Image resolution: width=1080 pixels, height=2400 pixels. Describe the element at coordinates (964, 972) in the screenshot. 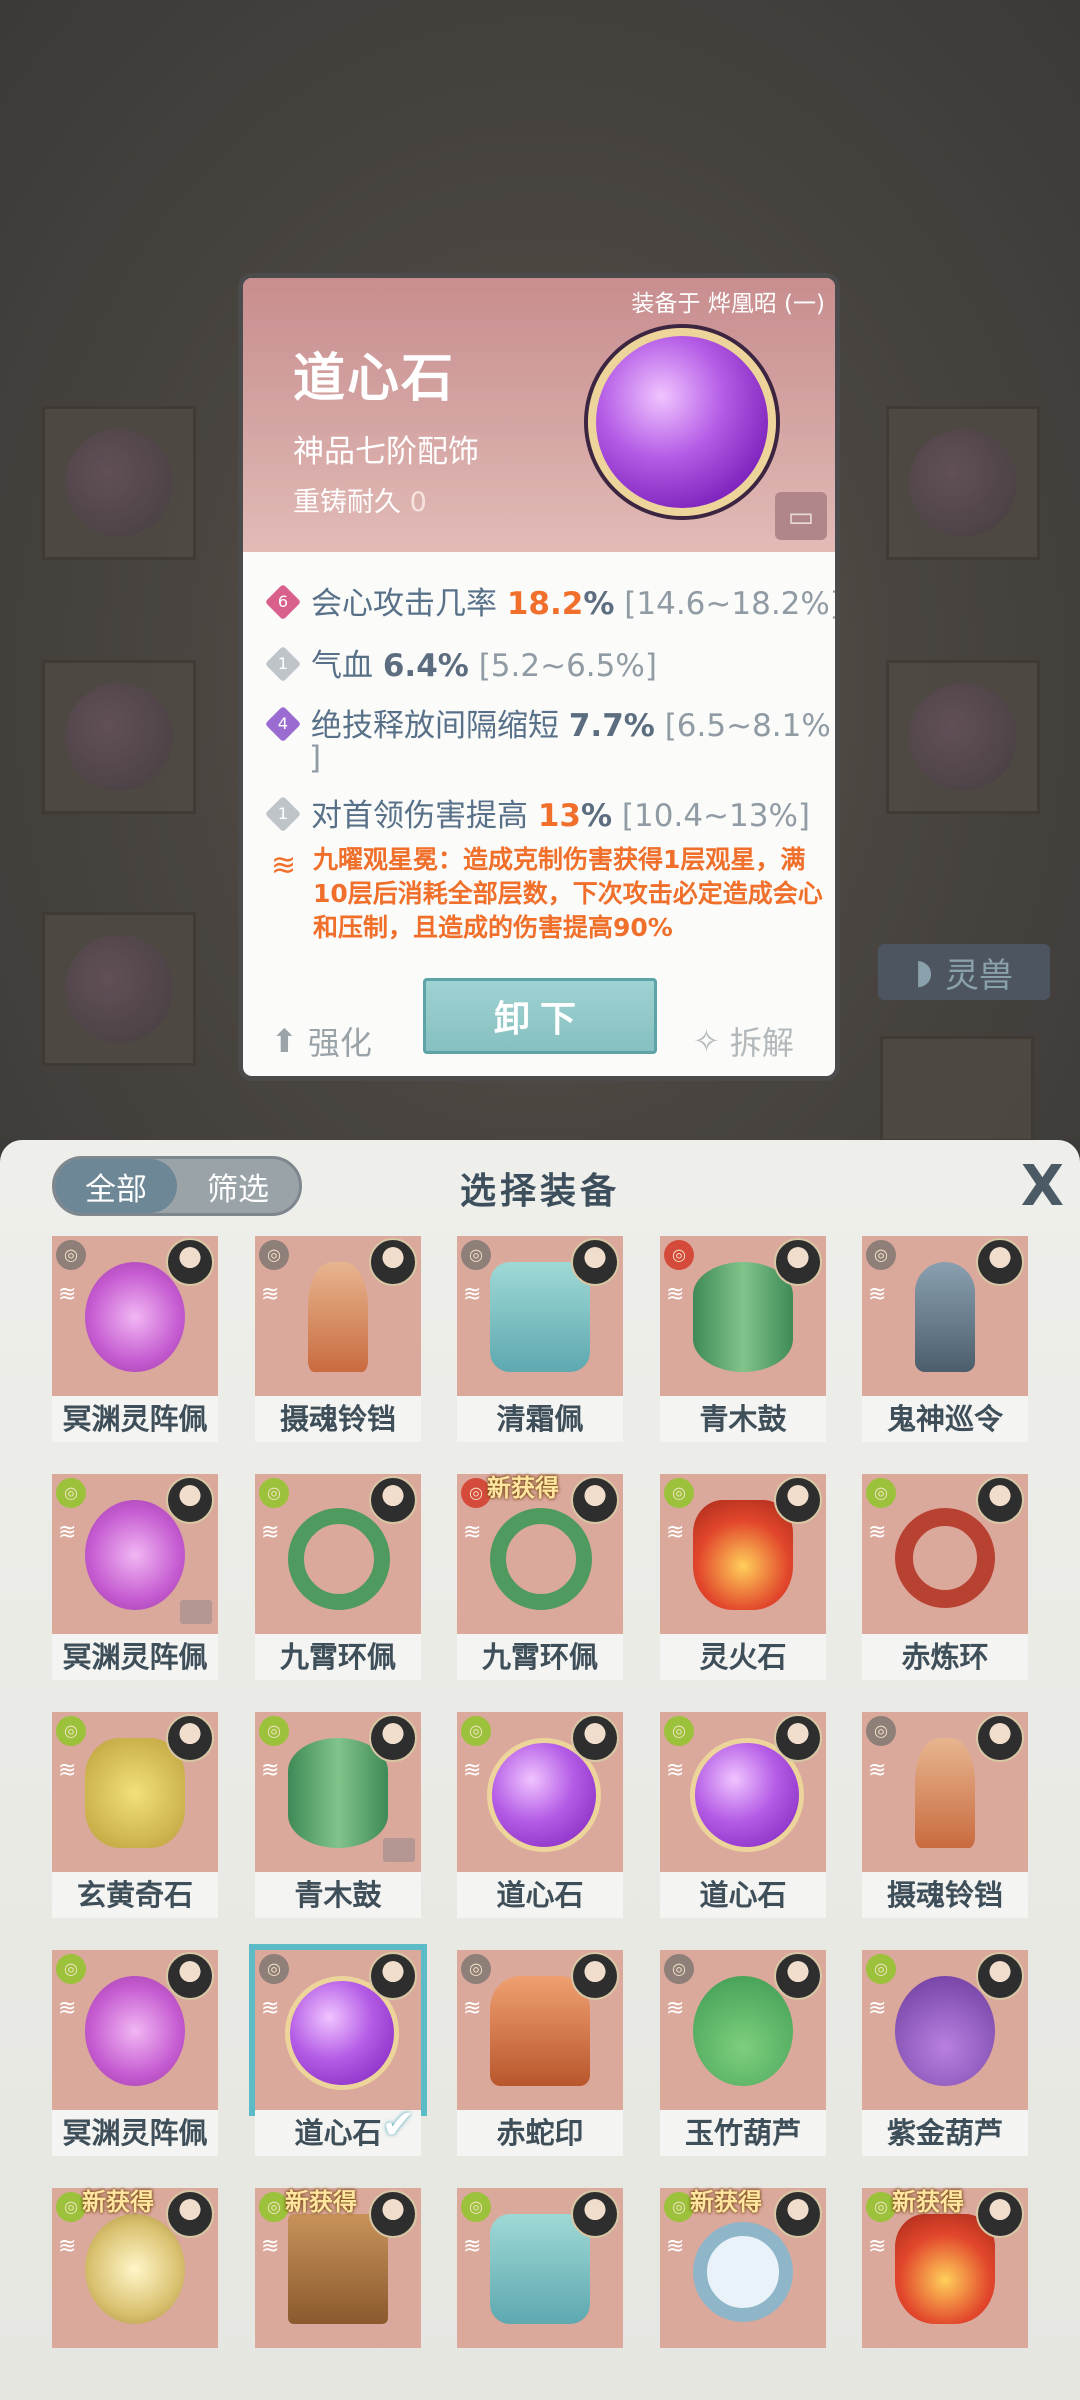

I see `spirit-beast-tab: ◗ 灵兽` at that location.